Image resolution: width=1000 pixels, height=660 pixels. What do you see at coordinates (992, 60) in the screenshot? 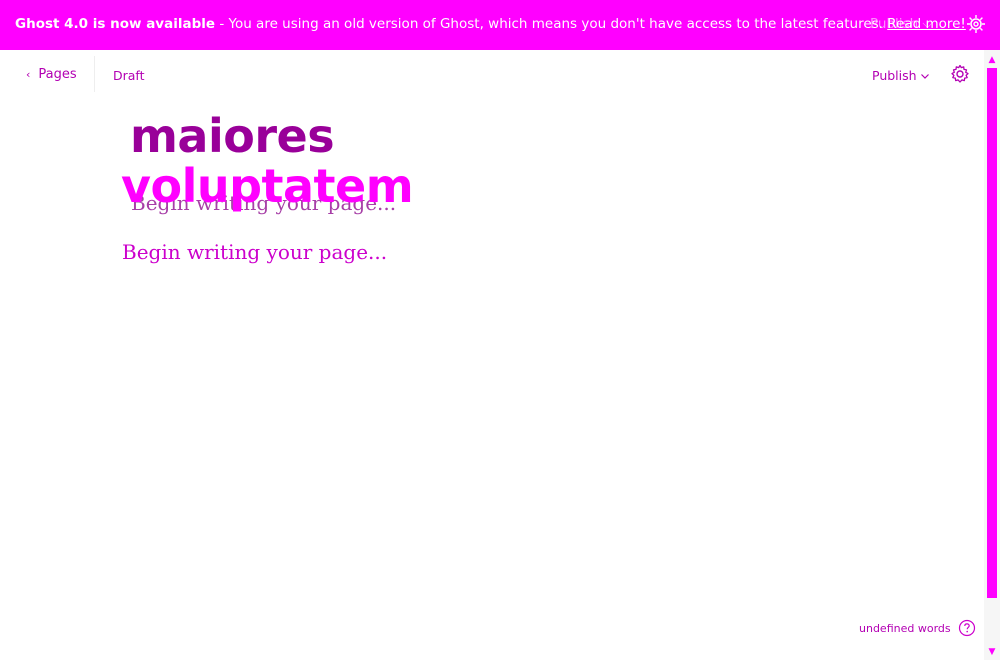
I see `scroll-up-arrow-icon: ▲` at bounding box center [992, 60].